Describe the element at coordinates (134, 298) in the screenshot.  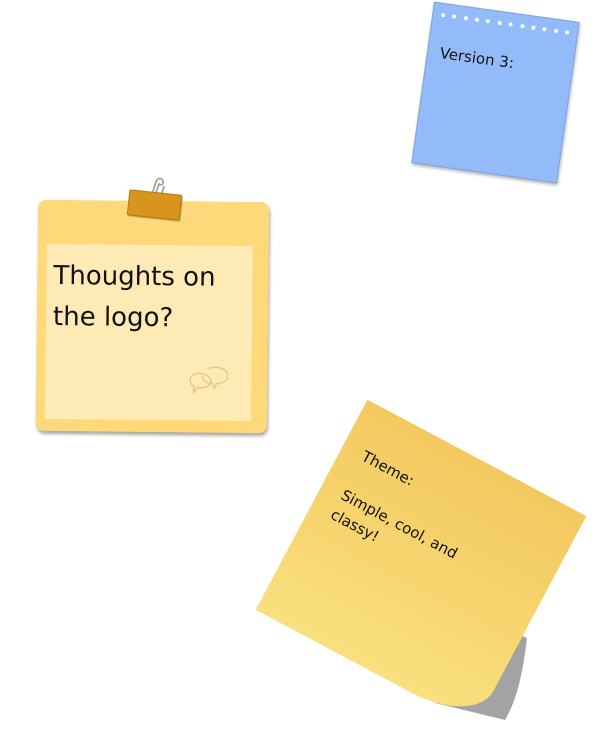
I see `clip-note-text: Thoughts on the logo?` at that location.